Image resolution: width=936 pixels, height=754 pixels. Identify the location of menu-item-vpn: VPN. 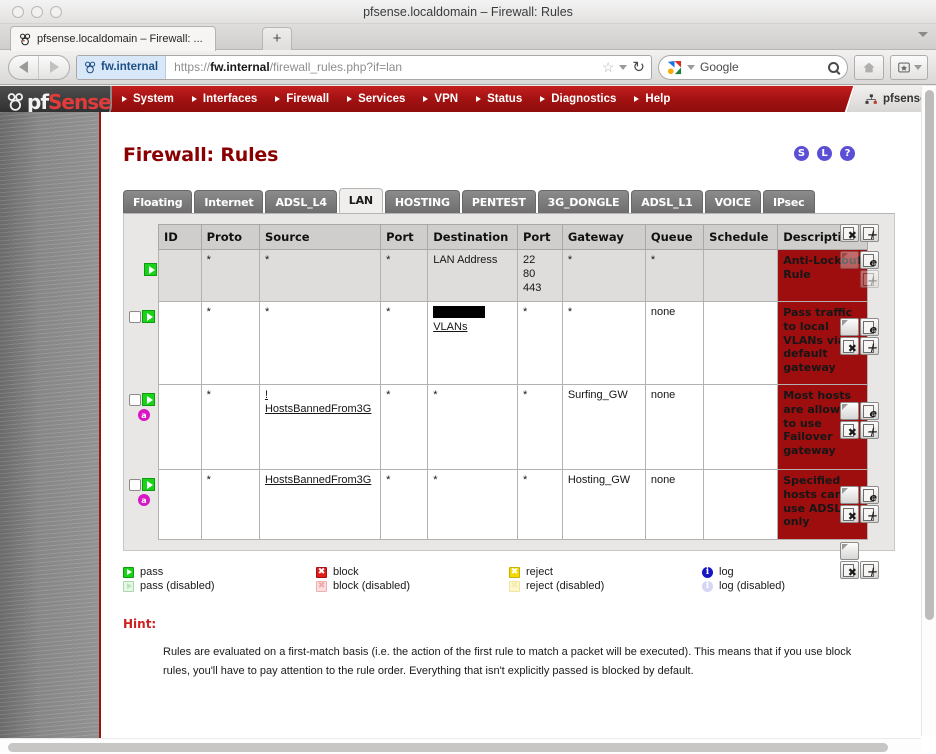
(445, 99).